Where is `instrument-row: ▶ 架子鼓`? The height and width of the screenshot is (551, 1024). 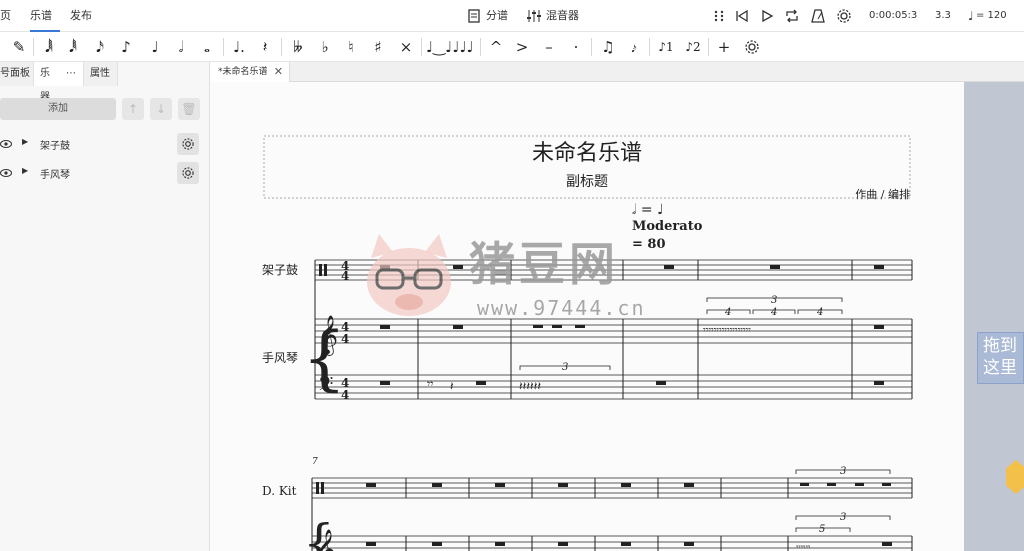 instrument-row: ▶ 架子鼓 is located at coordinates (105, 144).